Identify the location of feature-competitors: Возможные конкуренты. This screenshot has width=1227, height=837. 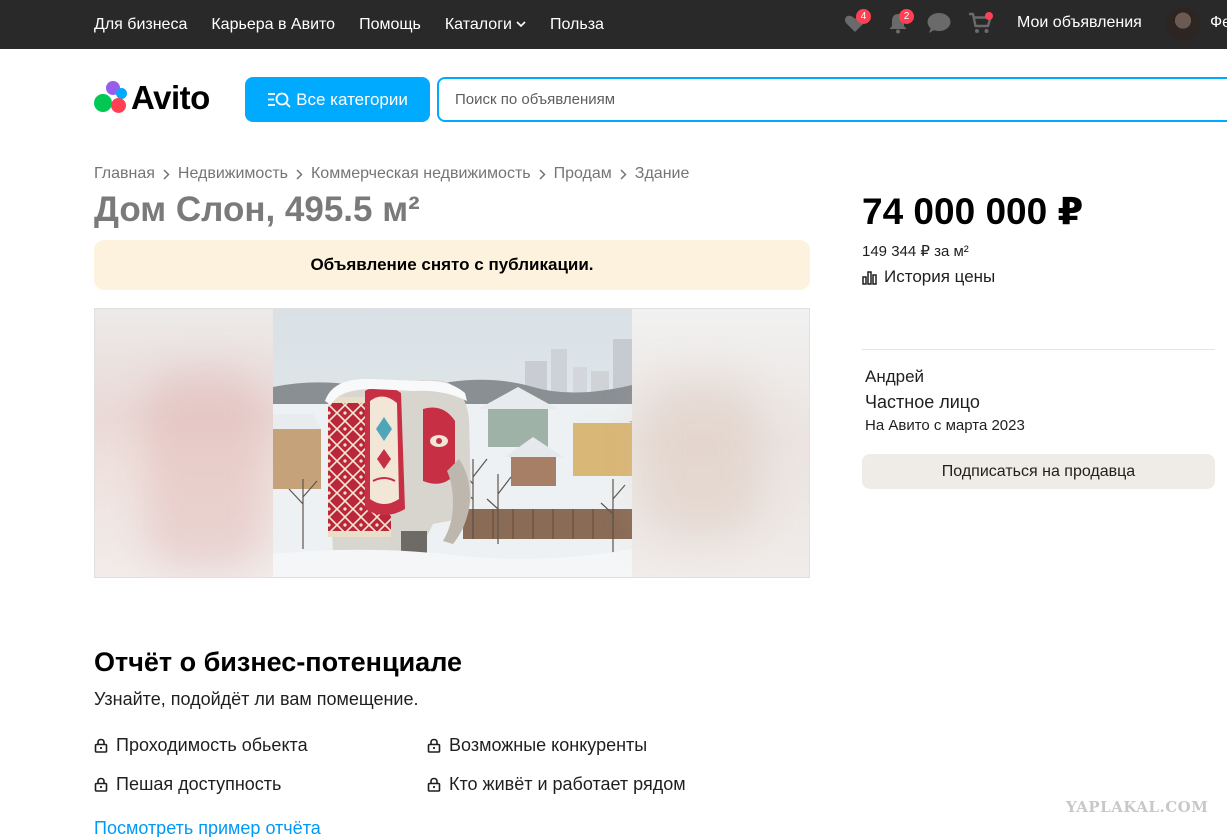
(537, 745).